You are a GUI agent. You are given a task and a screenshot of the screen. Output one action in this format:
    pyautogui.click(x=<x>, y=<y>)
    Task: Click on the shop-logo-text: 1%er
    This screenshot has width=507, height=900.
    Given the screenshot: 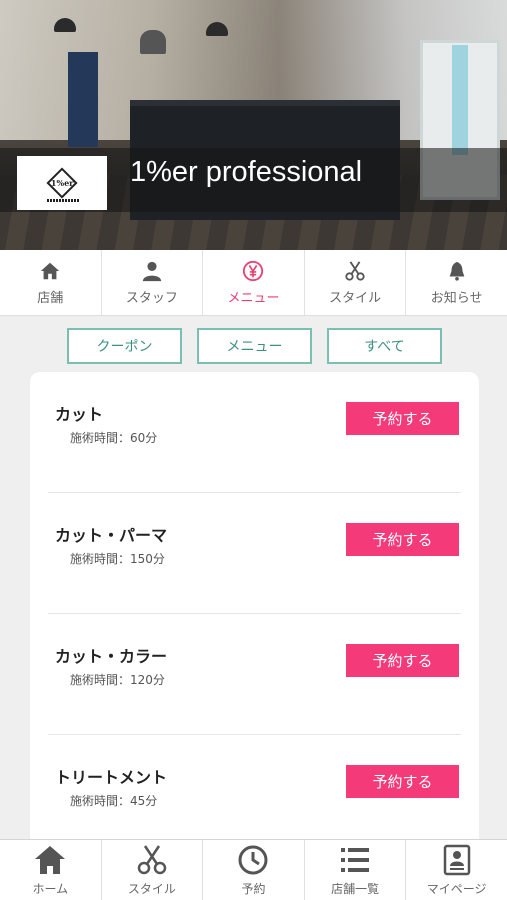 What is the action you would take?
    pyautogui.click(x=62, y=183)
    